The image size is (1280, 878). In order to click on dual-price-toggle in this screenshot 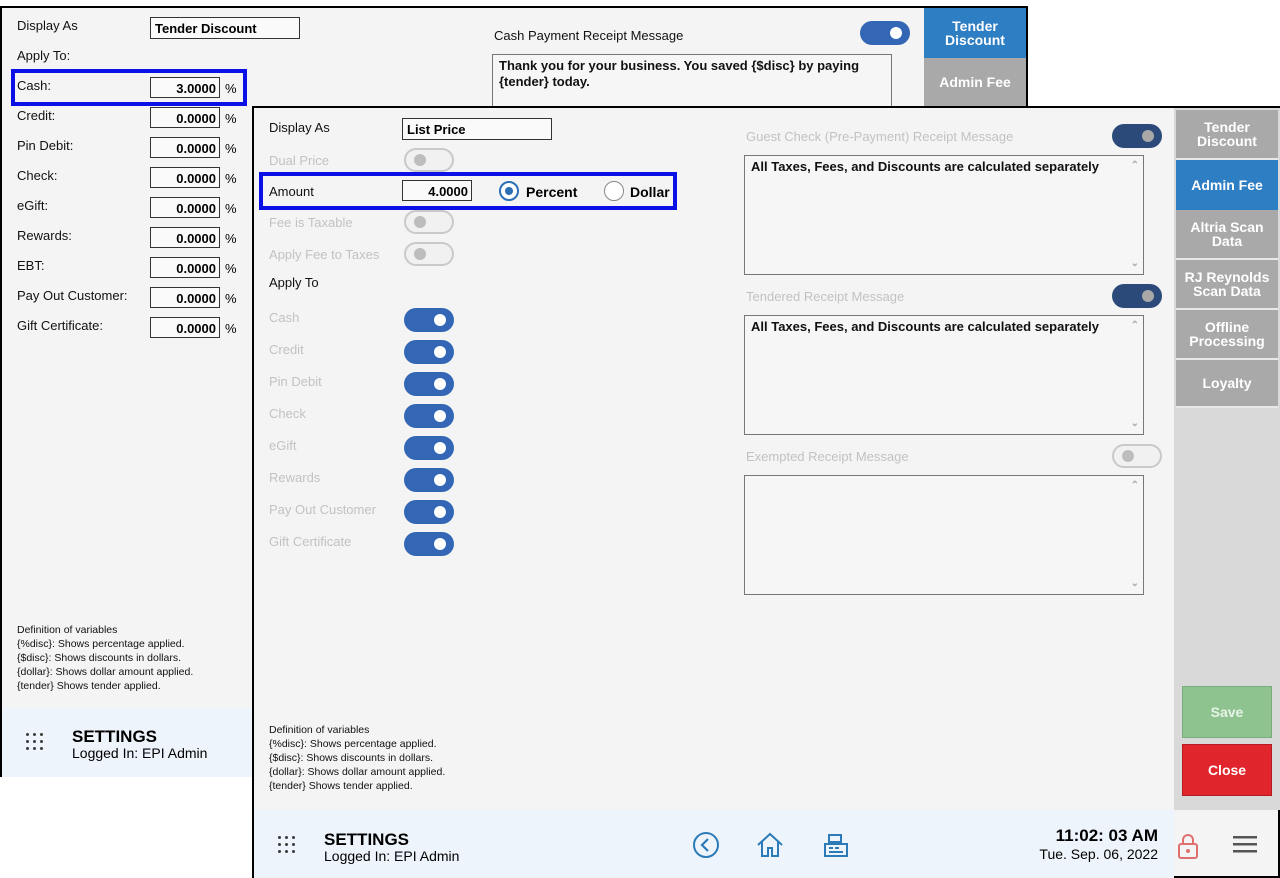, I will do `click(429, 160)`.